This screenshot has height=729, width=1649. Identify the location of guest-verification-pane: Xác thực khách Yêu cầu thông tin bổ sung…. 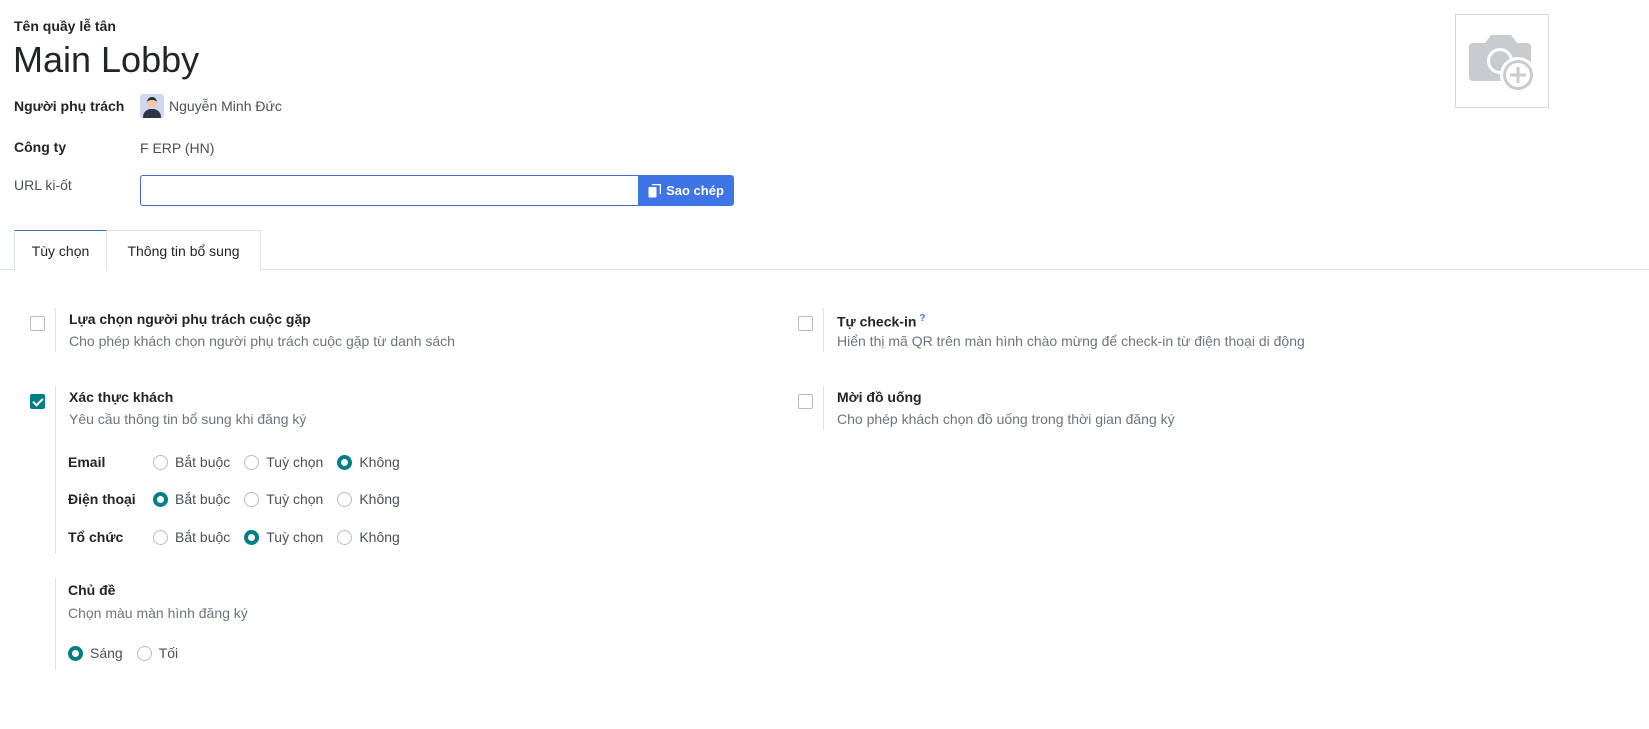
(180, 408).